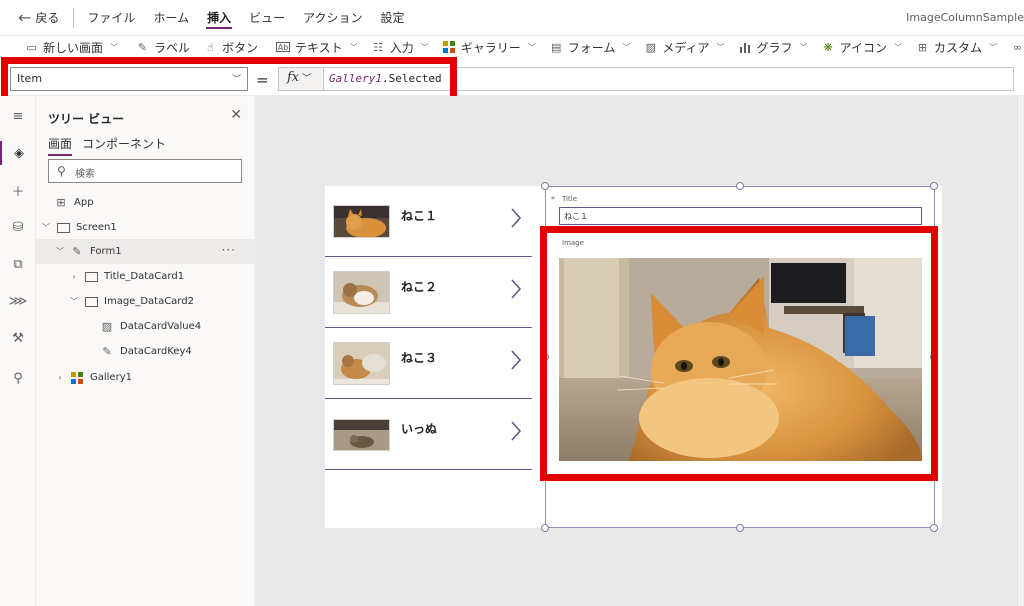 This screenshot has height=606, width=1024. What do you see at coordinates (573, 243) in the screenshot?
I see `image-field-label: Image` at bounding box center [573, 243].